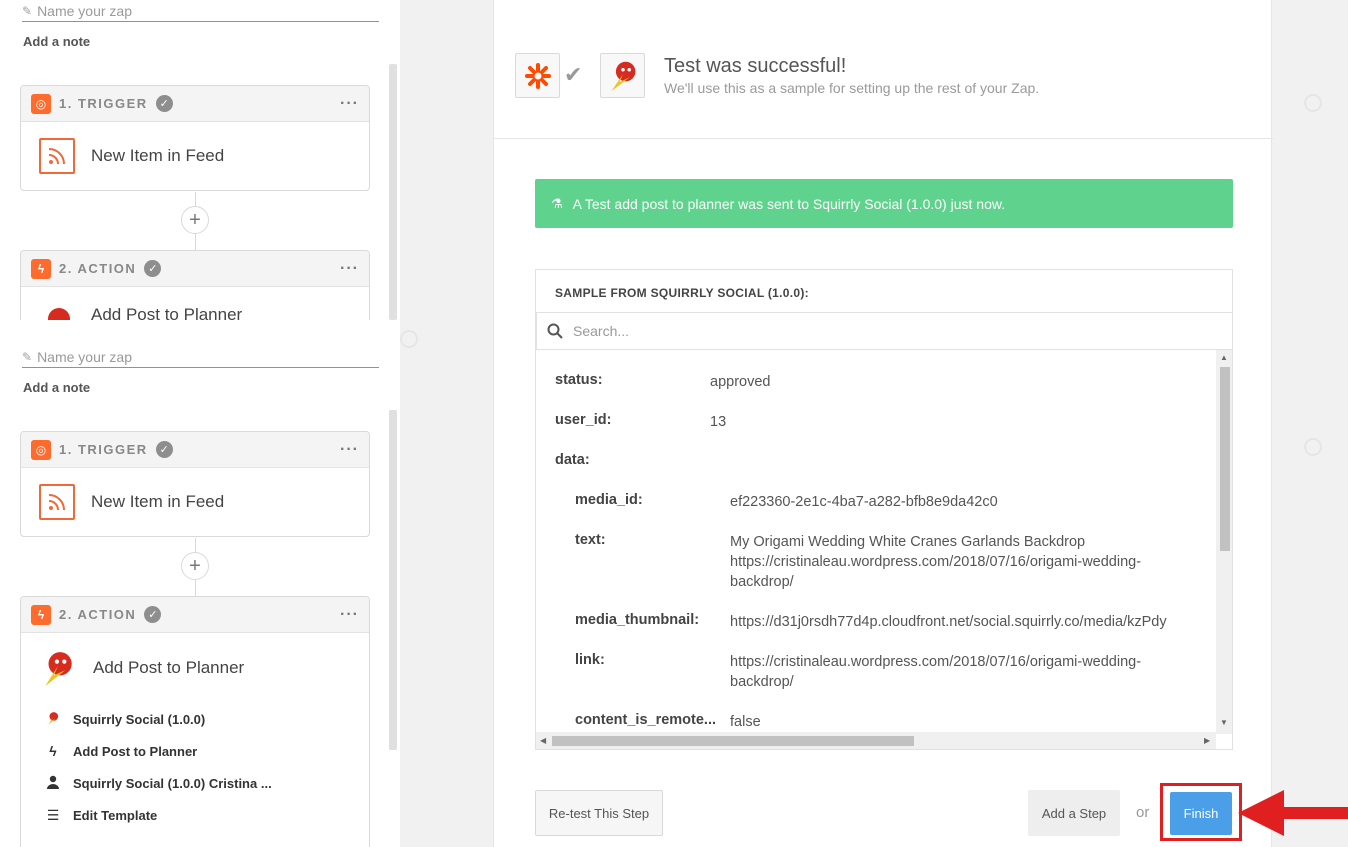 This screenshot has height=847, width=1348. I want to click on action-detail-event: ϟ Add Post to Planner, so click(195, 751).